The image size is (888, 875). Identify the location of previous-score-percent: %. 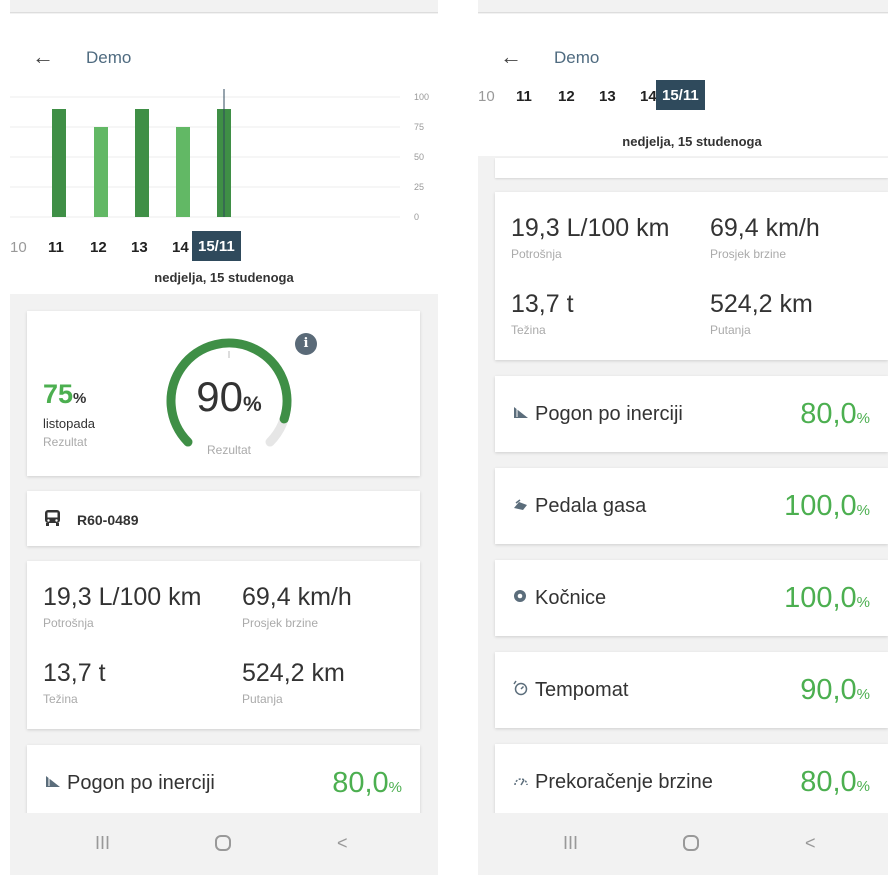
(80, 398).